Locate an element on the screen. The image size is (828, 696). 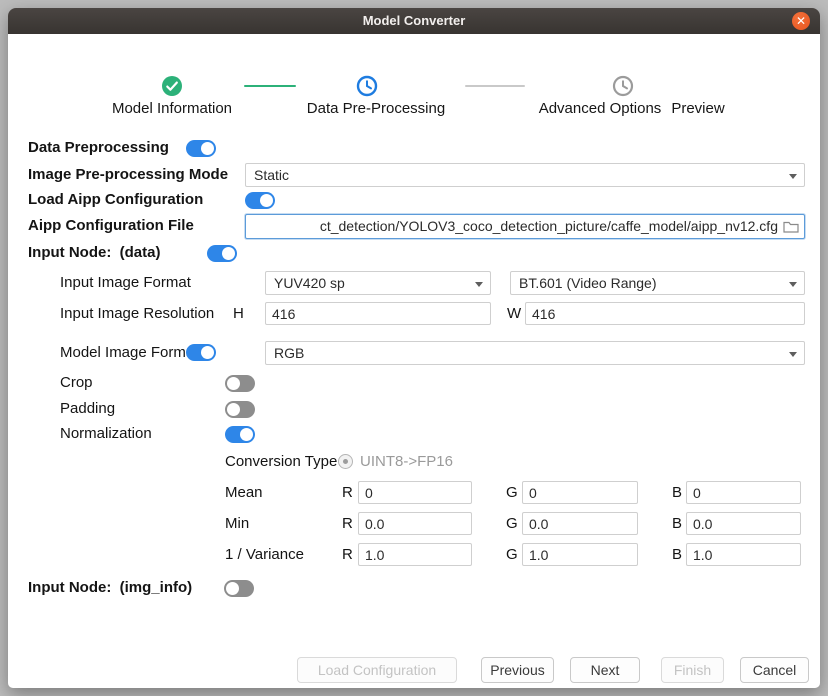
min-r-input is located at coordinates (415, 523).